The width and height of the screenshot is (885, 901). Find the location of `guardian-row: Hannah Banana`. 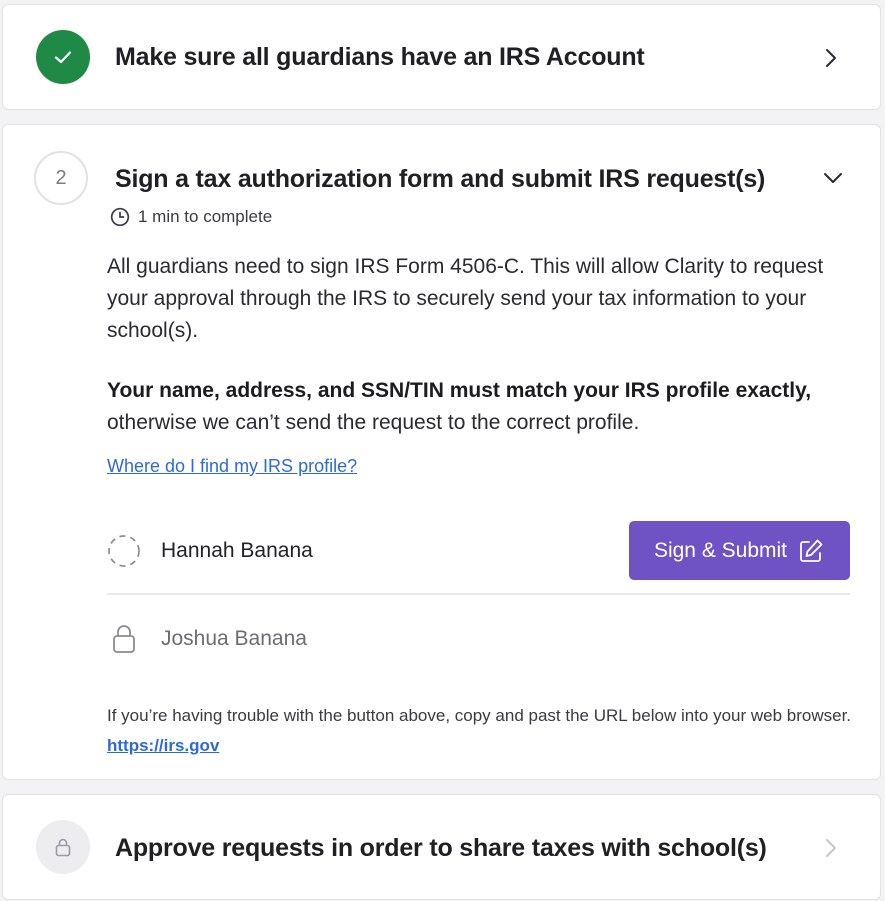

guardian-row: Hannah Banana is located at coordinates (210, 551).